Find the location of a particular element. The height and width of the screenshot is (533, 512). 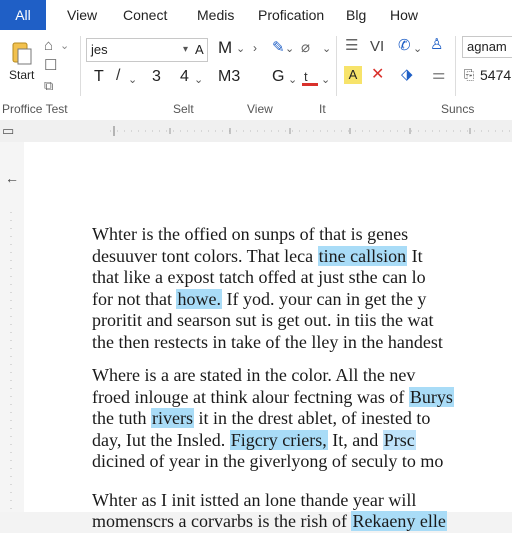

font-name-select: jes ▾ A is located at coordinates (147, 50).